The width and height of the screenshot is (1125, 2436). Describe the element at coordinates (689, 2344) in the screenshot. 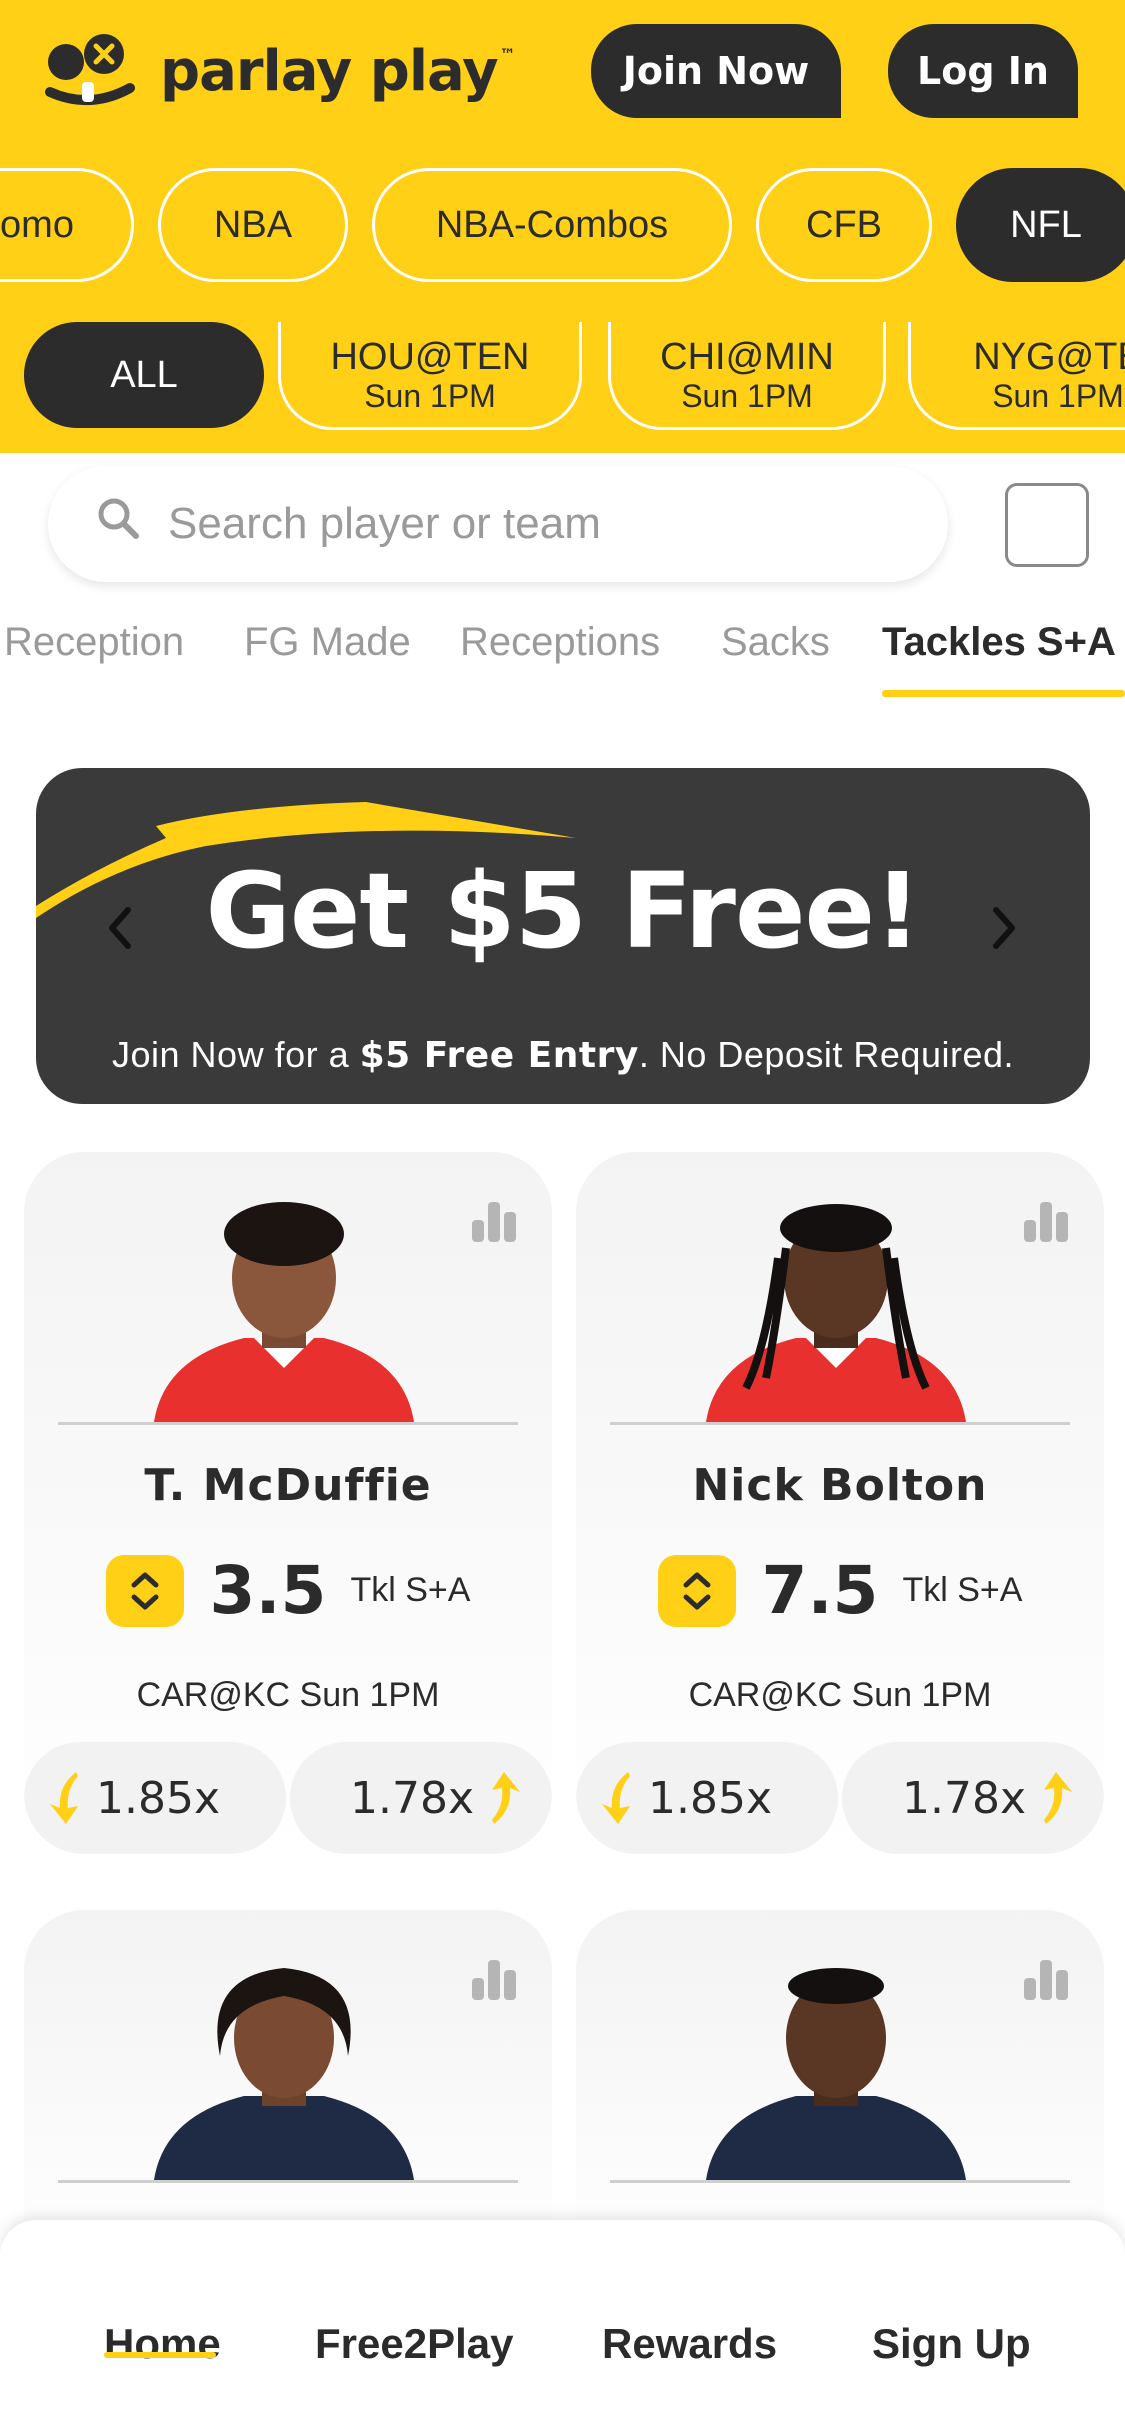

I see `nav-rewards: Rewards` at that location.